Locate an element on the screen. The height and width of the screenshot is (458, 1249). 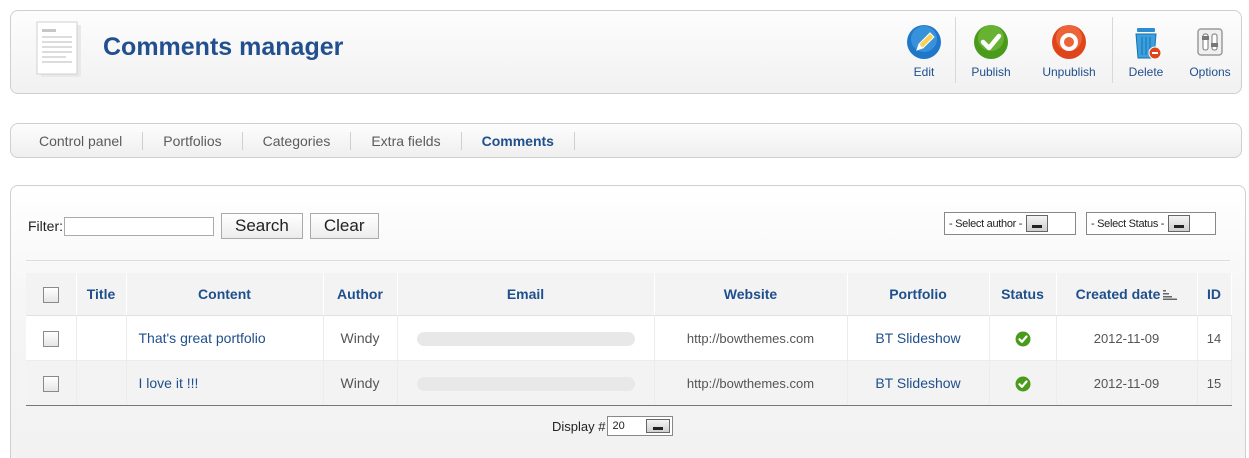
column-header-id: ID is located at coordinates (1214, 294).